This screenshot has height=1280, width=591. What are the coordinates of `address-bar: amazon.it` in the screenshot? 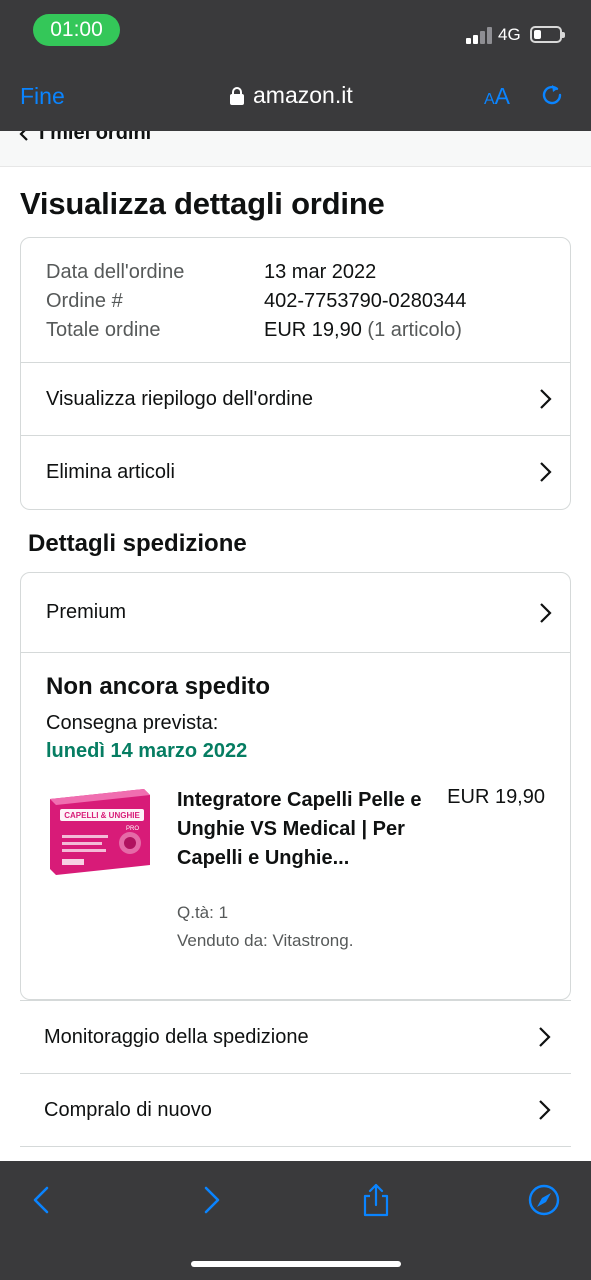 It's located at (291, 95).